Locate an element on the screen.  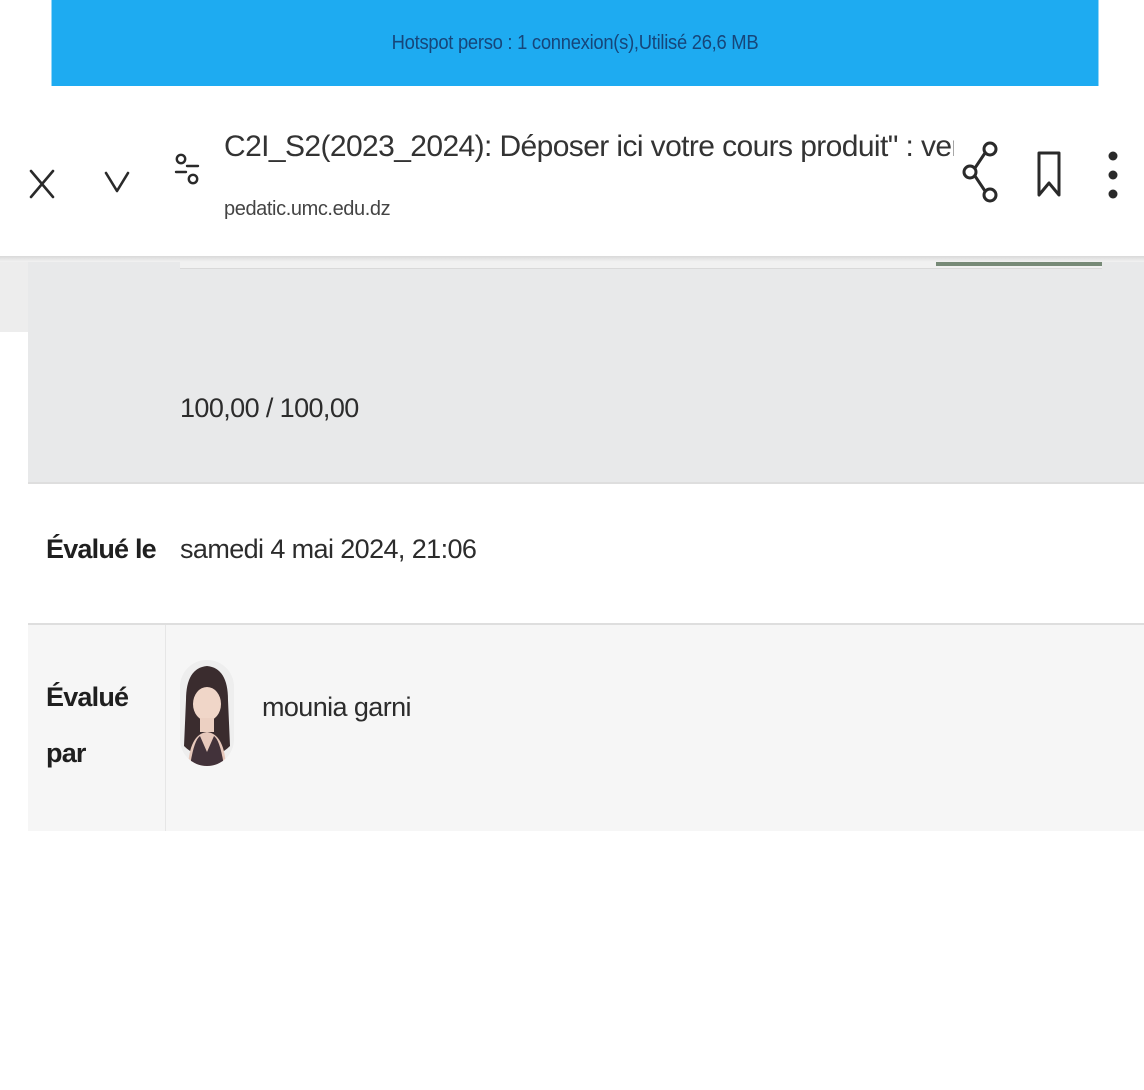
graded-by-label-line2: par is located at coordinates (66, 753).